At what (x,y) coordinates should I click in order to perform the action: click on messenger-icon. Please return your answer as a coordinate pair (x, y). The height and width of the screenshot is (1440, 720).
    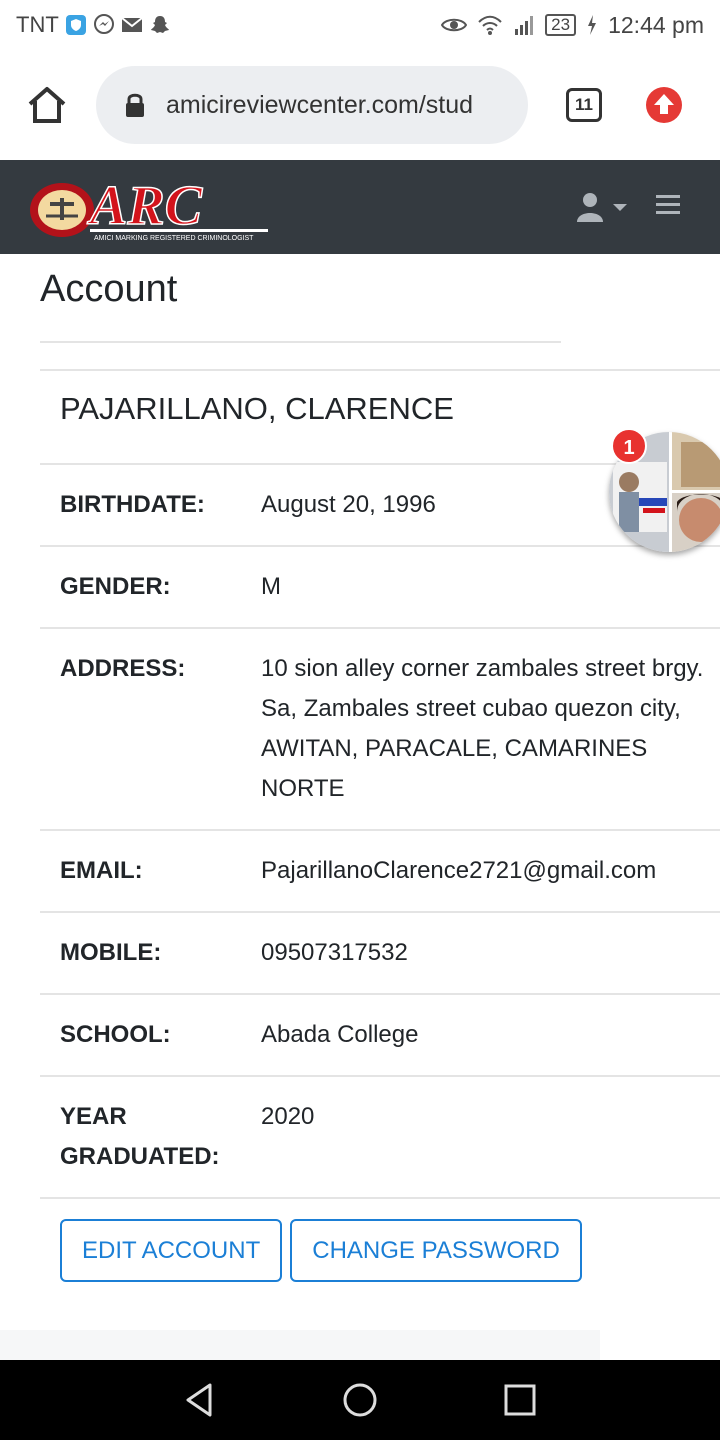
    Looking at the image, I should click on (103, 24).